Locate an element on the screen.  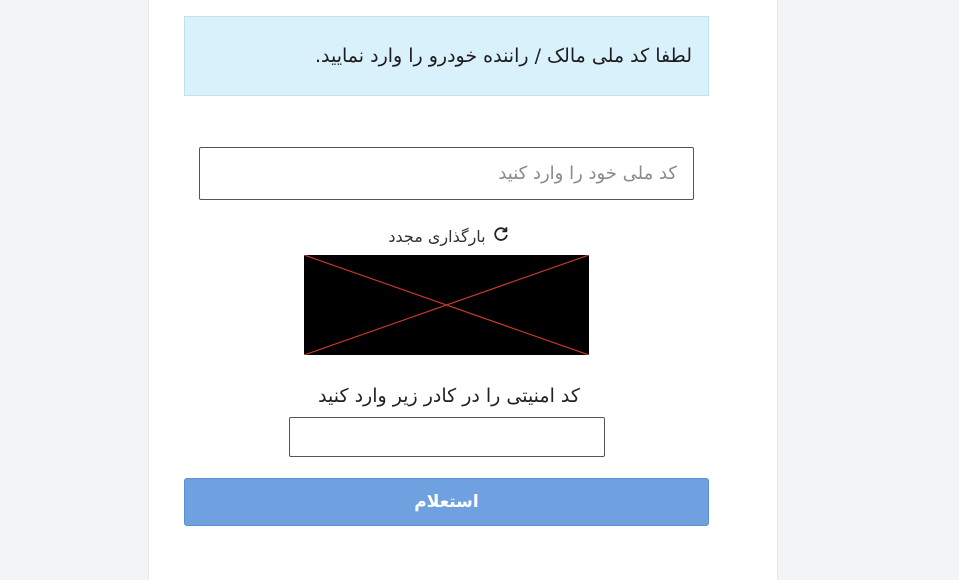
captcha-reload-label: بارگذاری مجدد is located at coordinates (436, 236).